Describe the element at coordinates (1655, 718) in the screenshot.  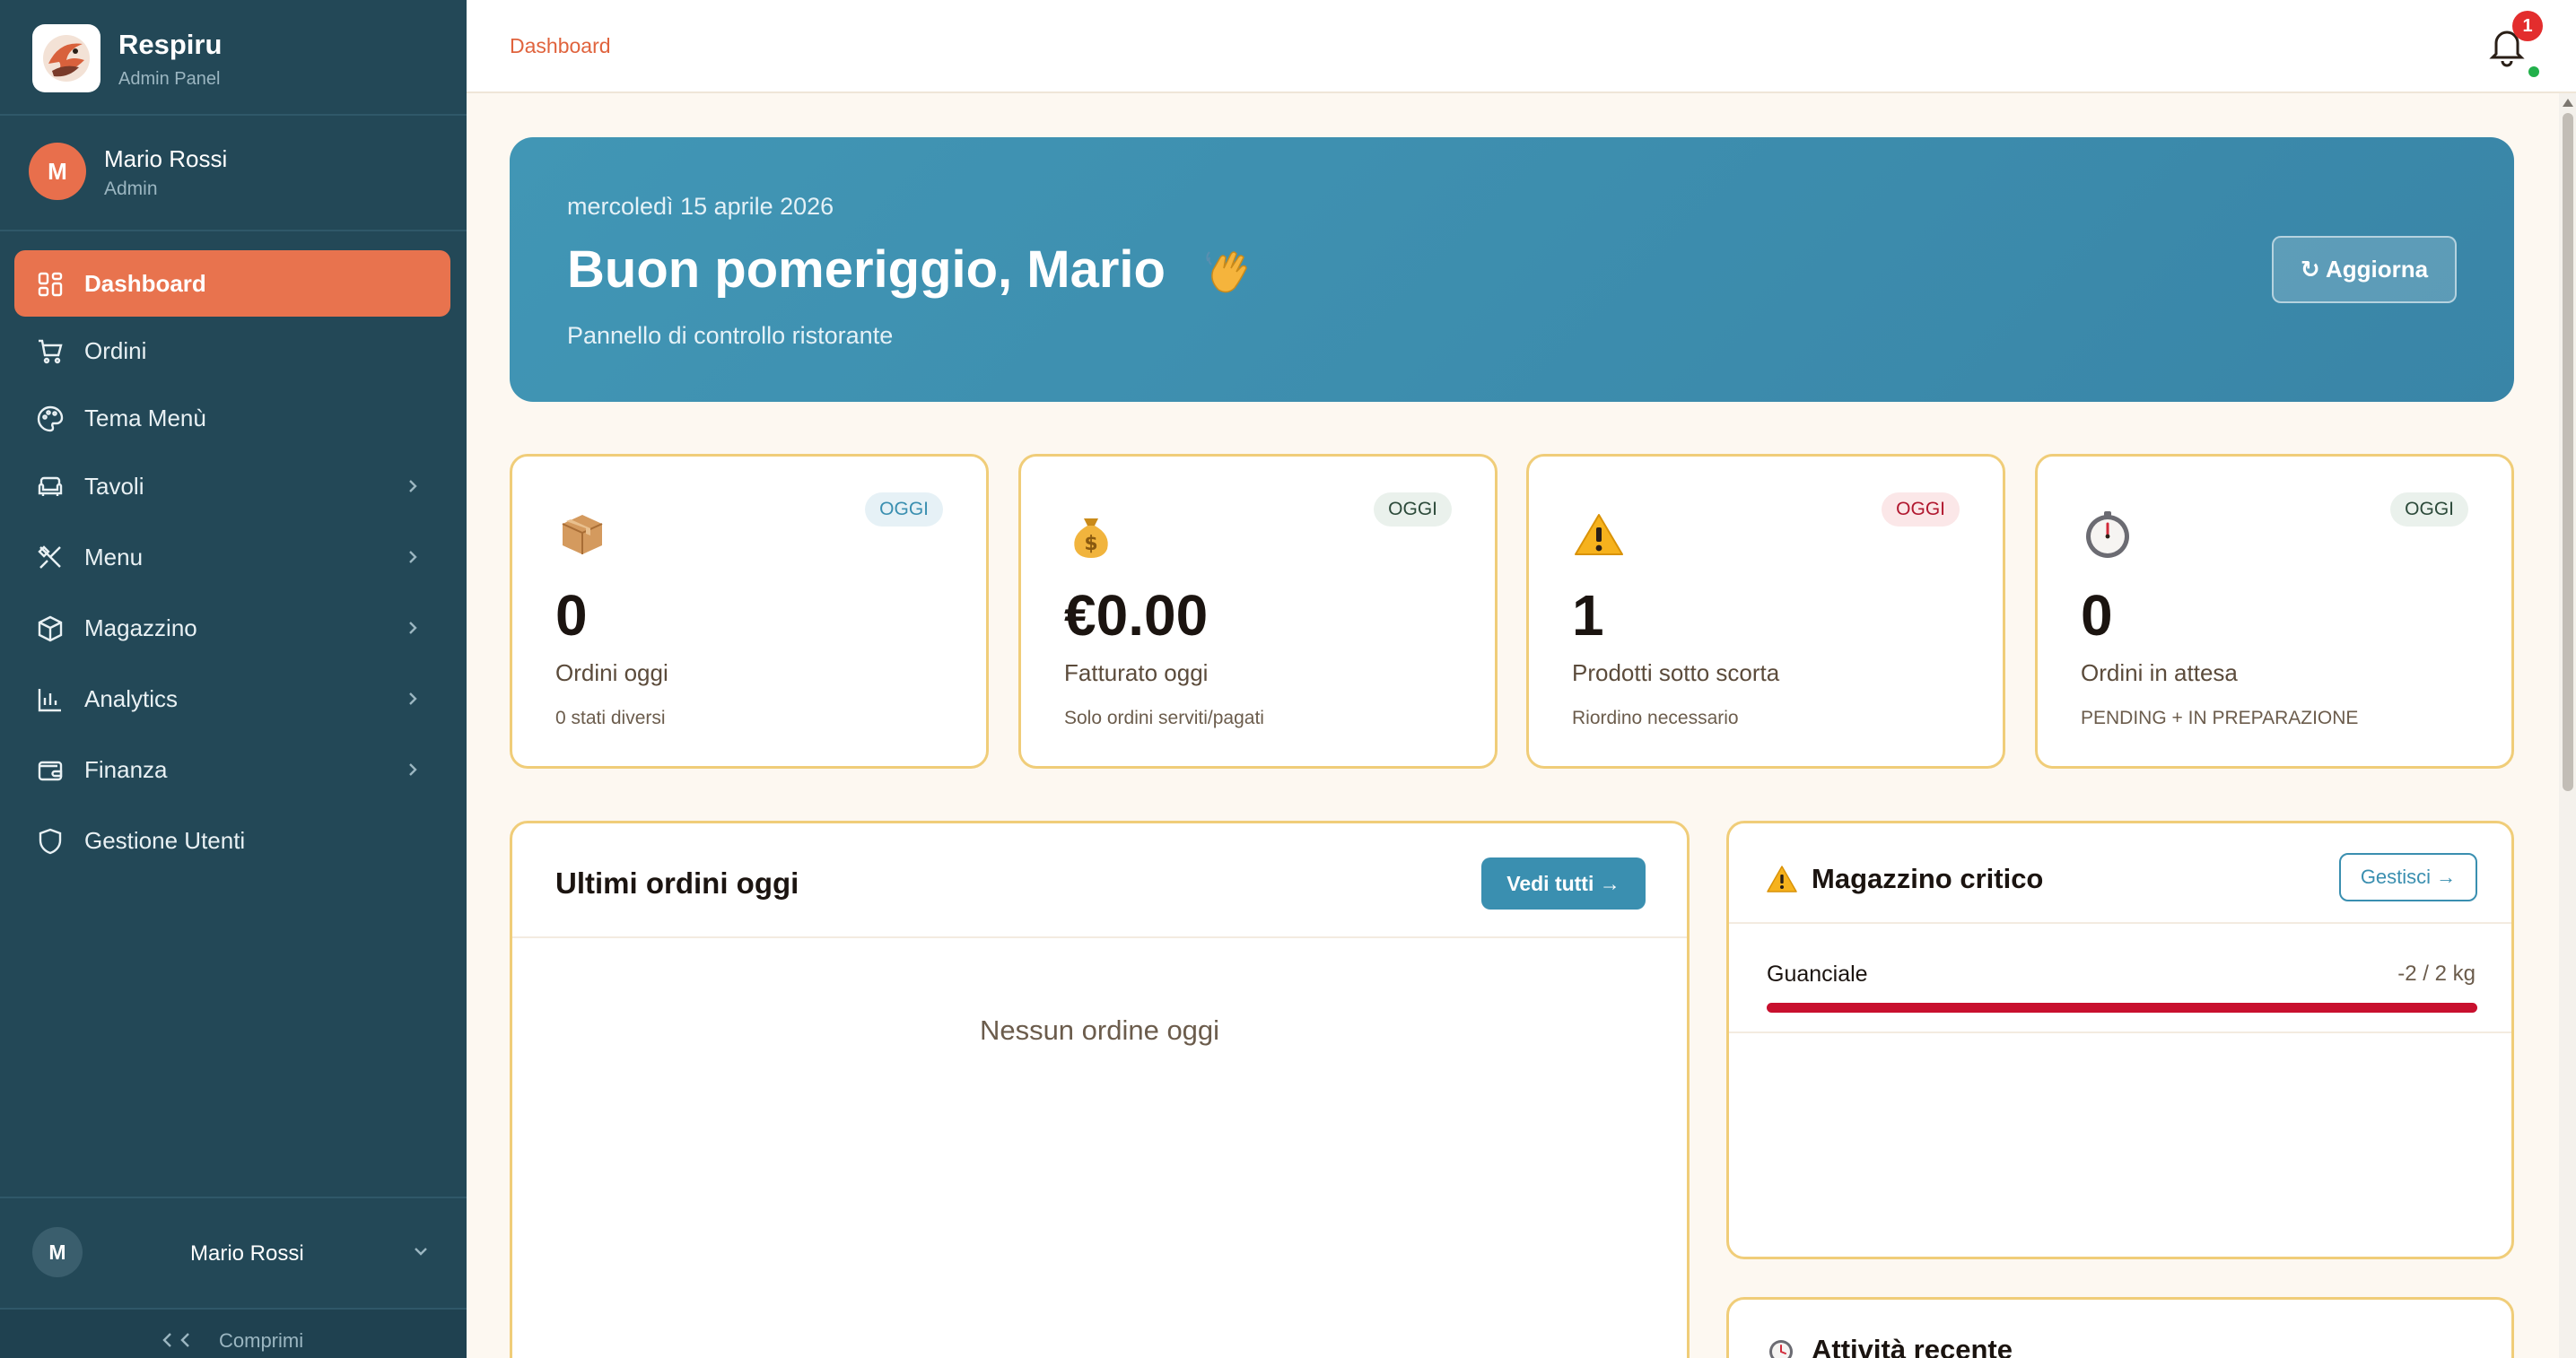
I see `stat-sublabel: Riordino necessario` at that location.